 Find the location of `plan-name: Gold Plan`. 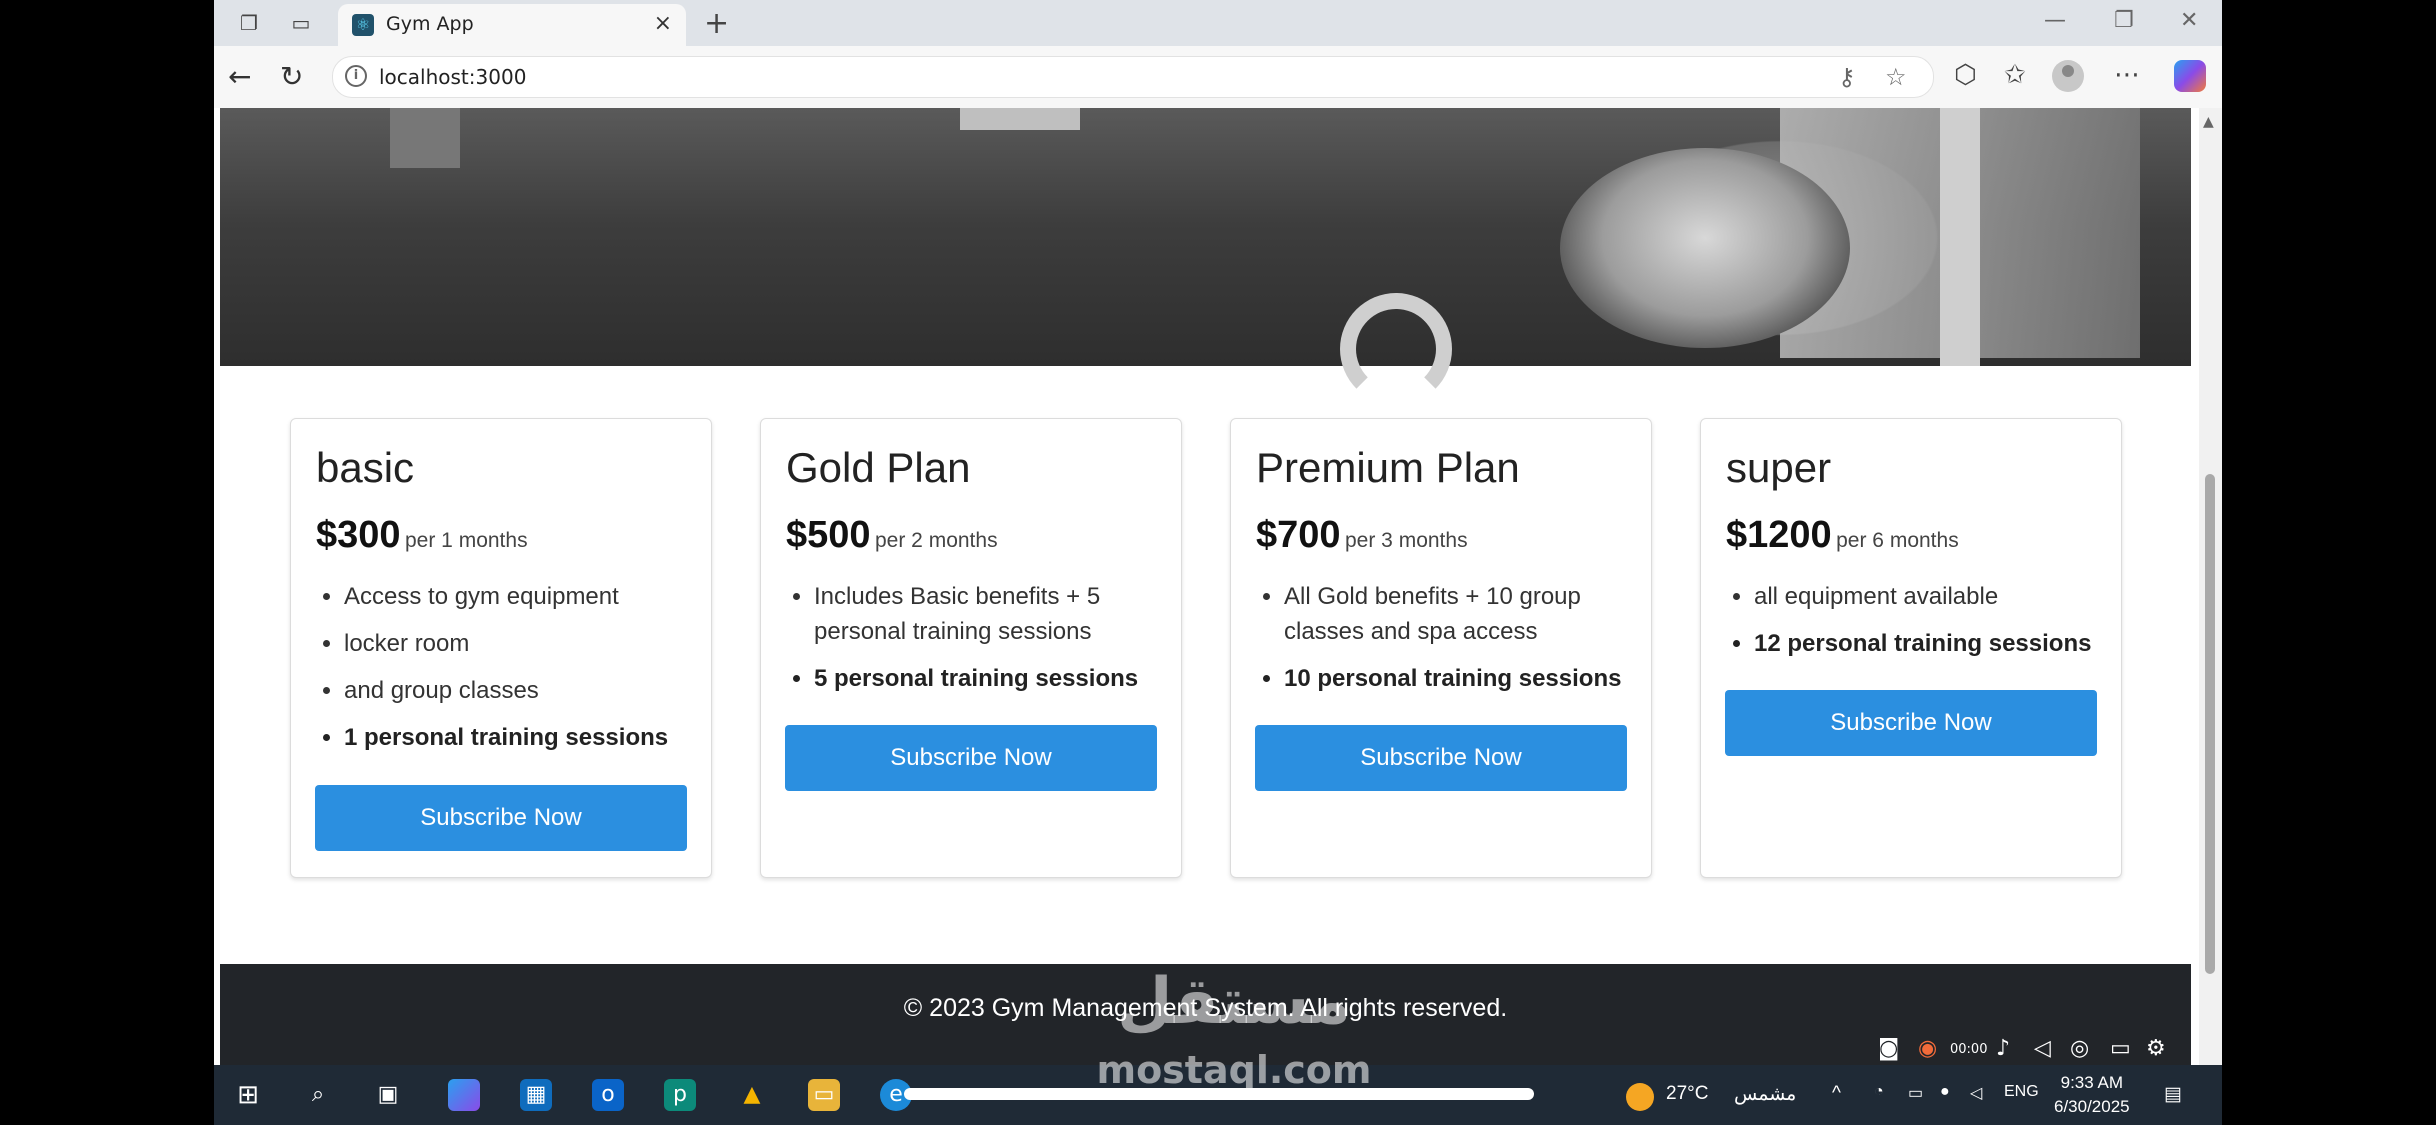

plan-name: Gold Plan is located at coordinates (878, 467).